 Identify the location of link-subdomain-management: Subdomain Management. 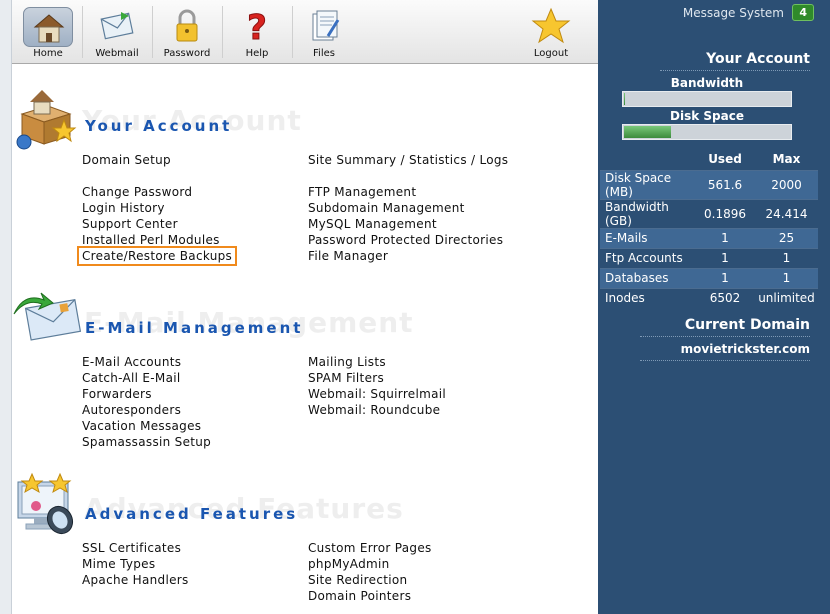
(386, 208).